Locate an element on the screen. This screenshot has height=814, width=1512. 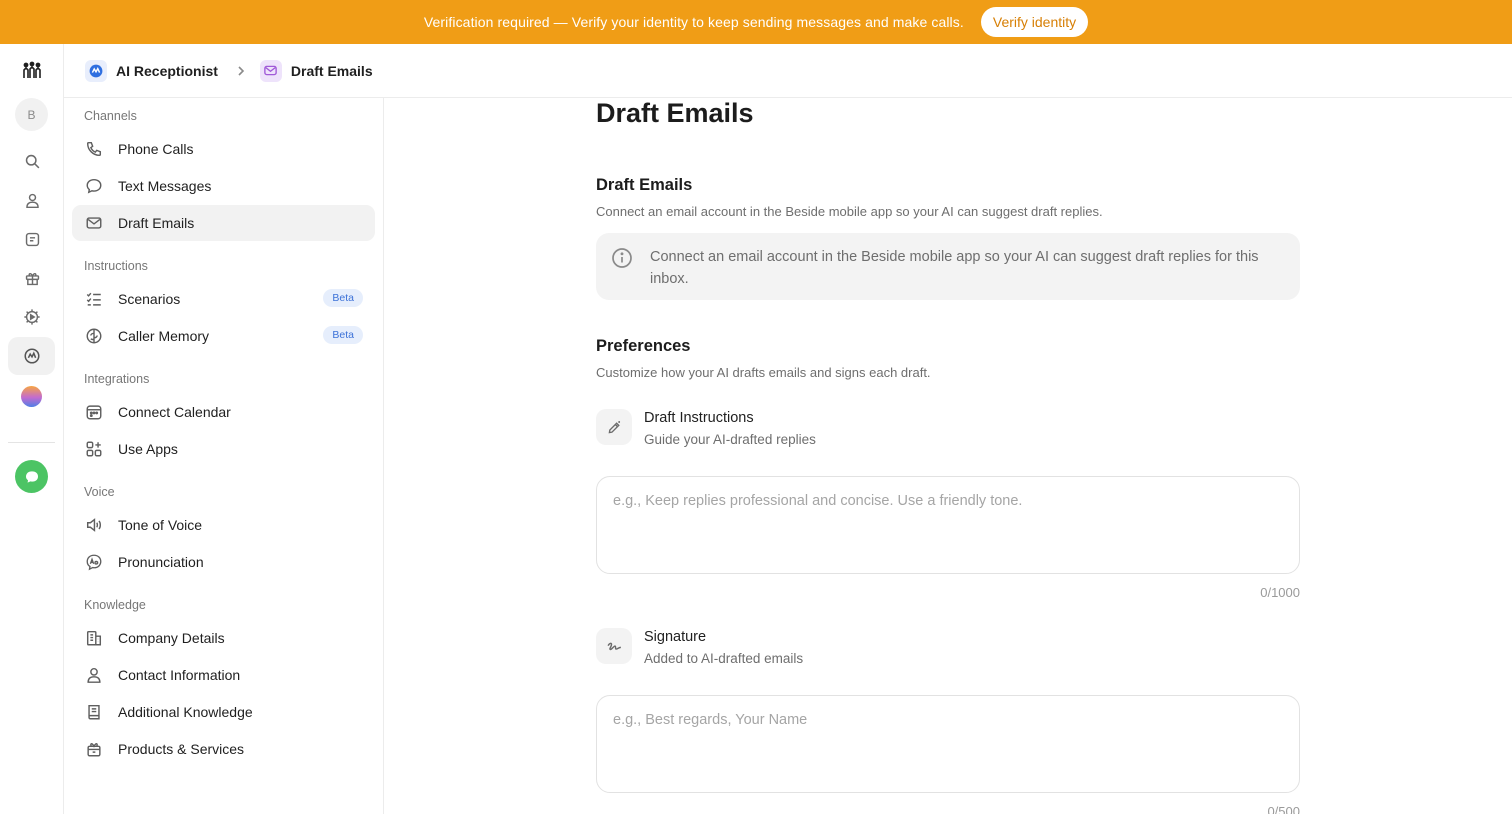
building-icon is located at coordinates (94, 638).